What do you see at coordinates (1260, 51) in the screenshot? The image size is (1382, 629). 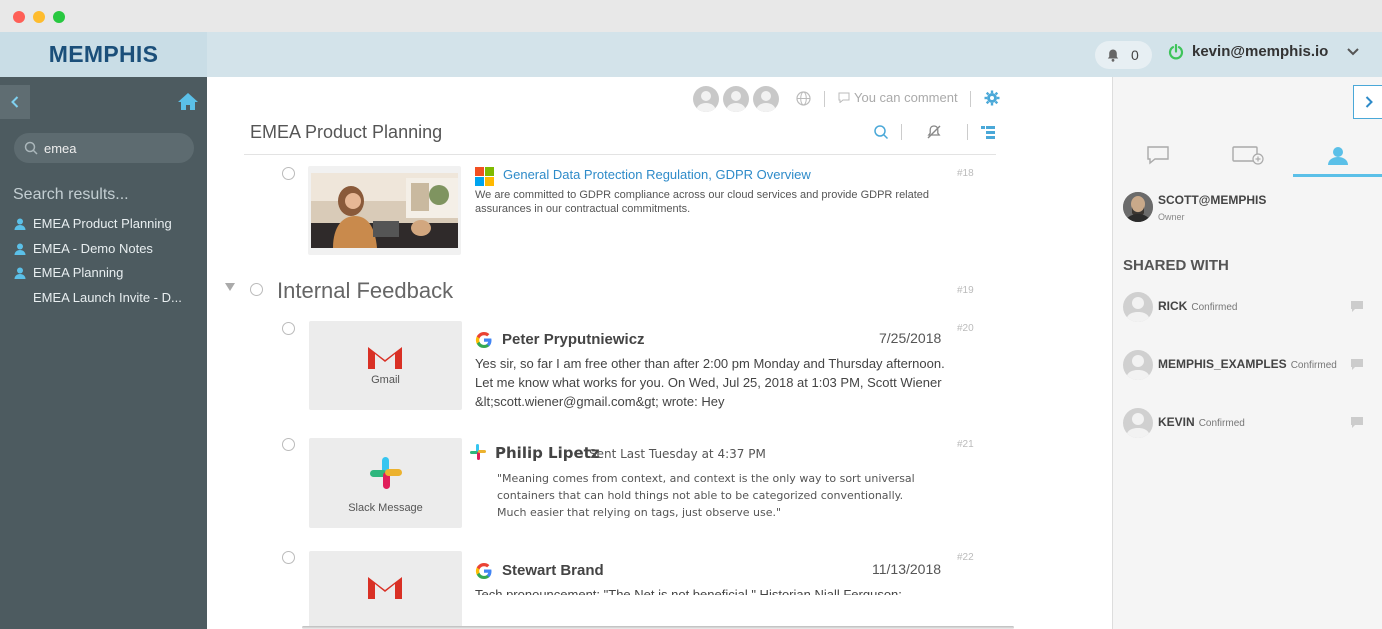 I see `user-email: kevin@memphis.io` at bounding box center [1260, 51].